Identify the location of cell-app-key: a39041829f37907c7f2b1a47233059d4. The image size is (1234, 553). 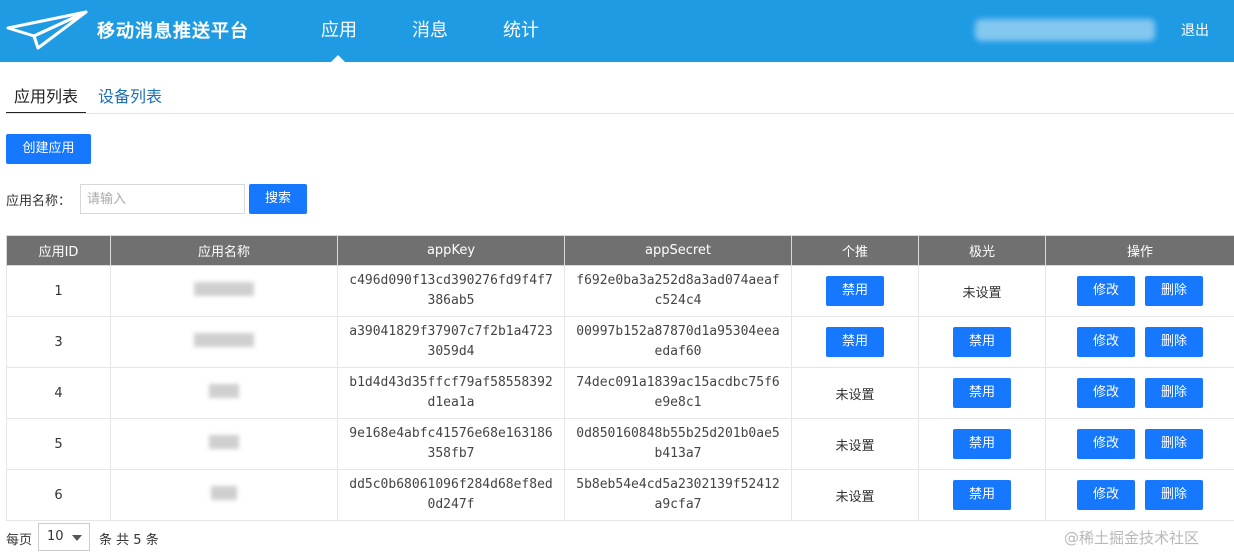
(451, 342).